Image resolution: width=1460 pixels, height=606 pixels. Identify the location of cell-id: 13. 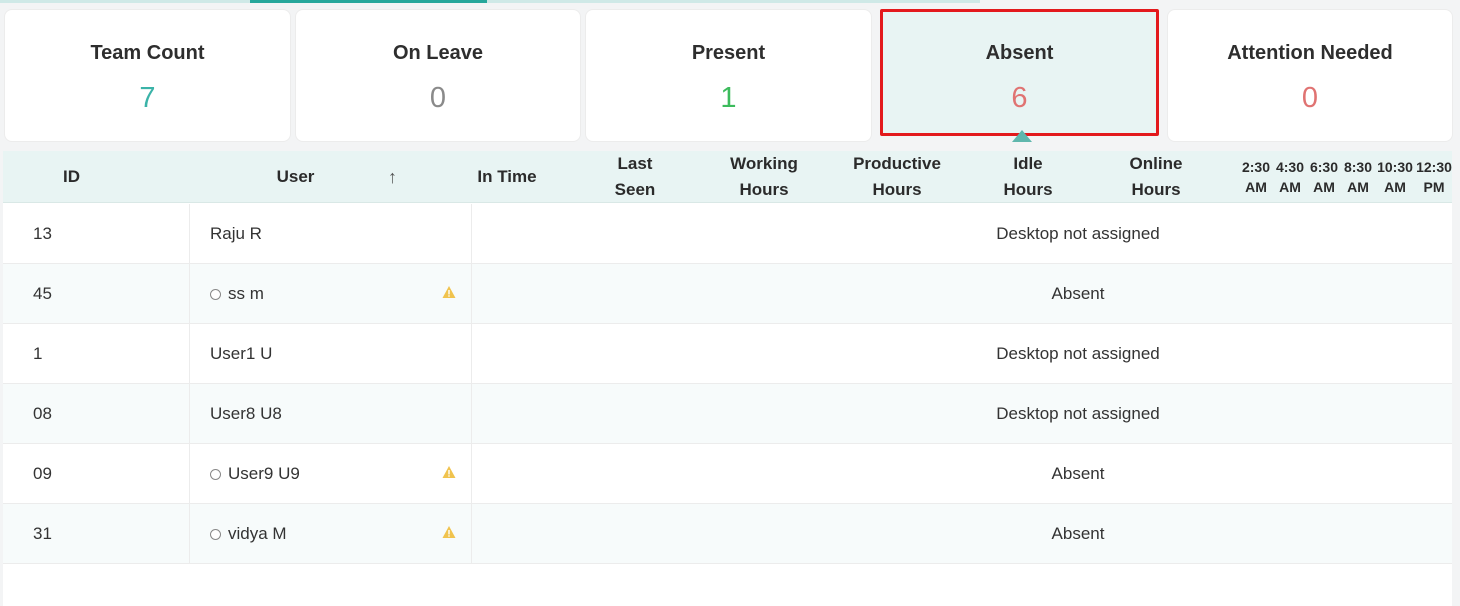
(42, 233).